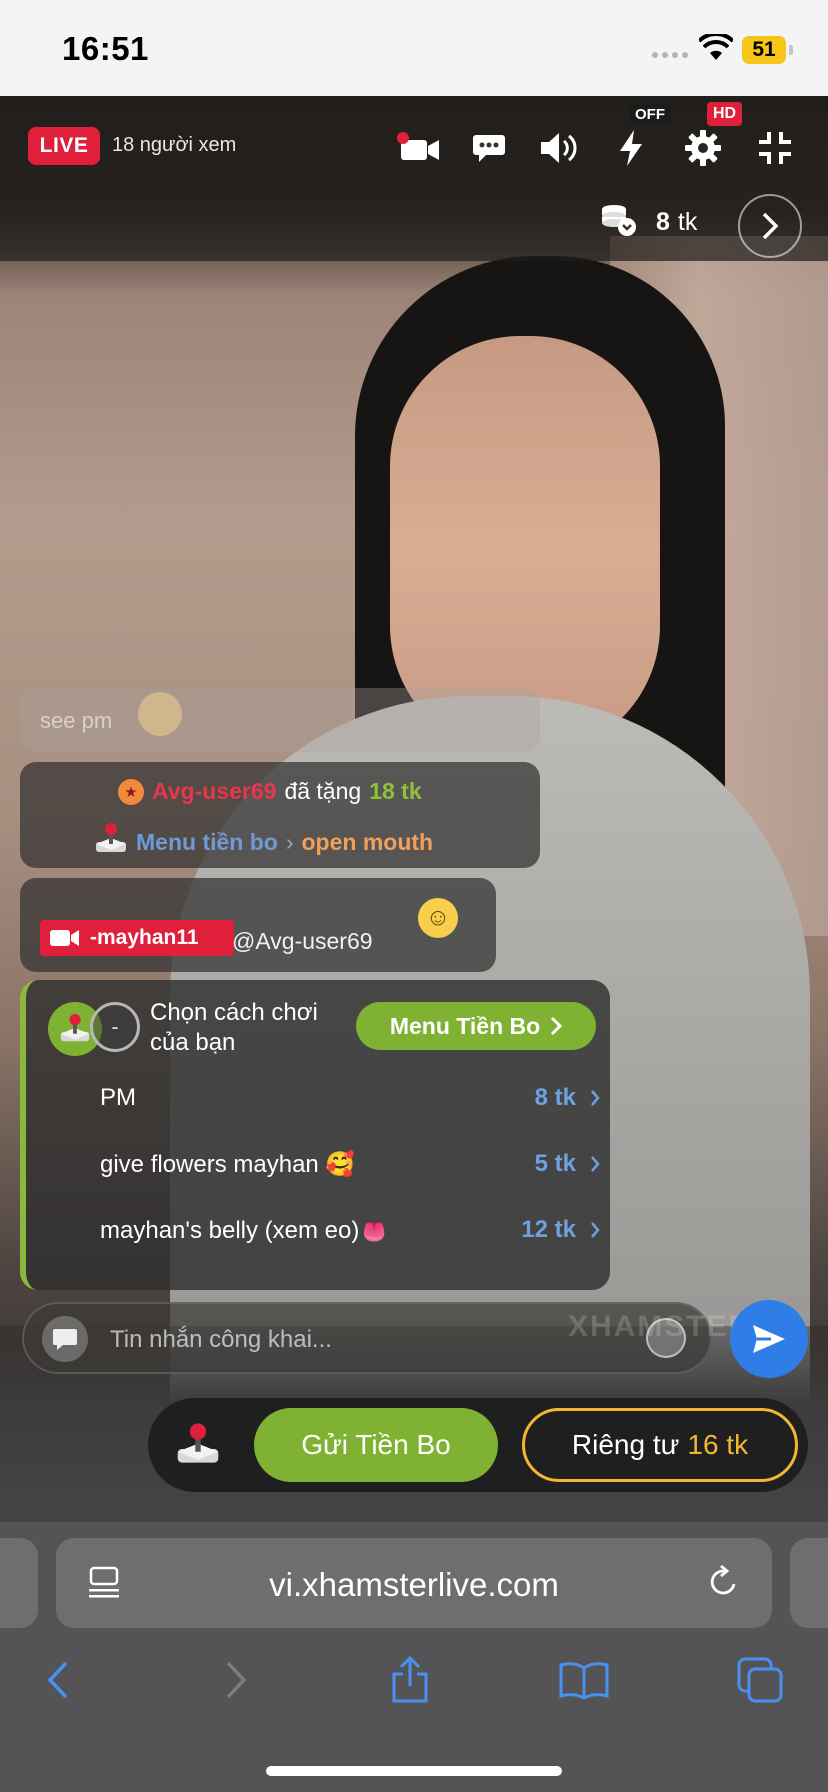 This screenshot has width=828, height=1792. Describe the element at coordinates (419, 148) in the screenshot. I see `camera-icon` at that location.